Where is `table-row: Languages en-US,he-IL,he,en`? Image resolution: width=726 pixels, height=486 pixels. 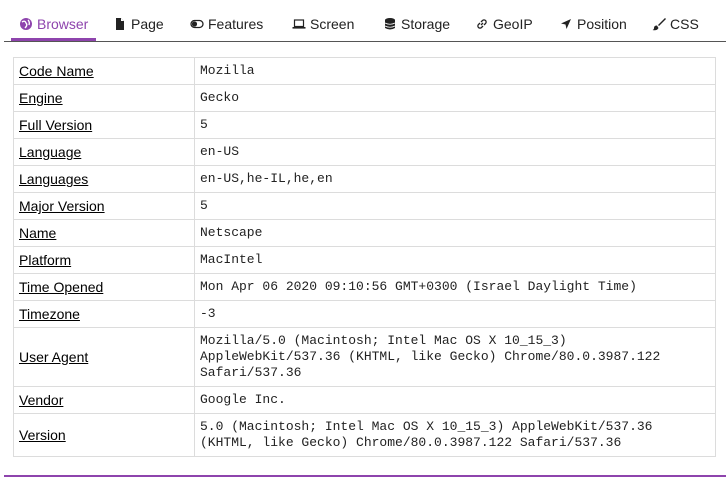 table-row: Languages en-US,he-IL,he,en is located at coordinates (364, 179).